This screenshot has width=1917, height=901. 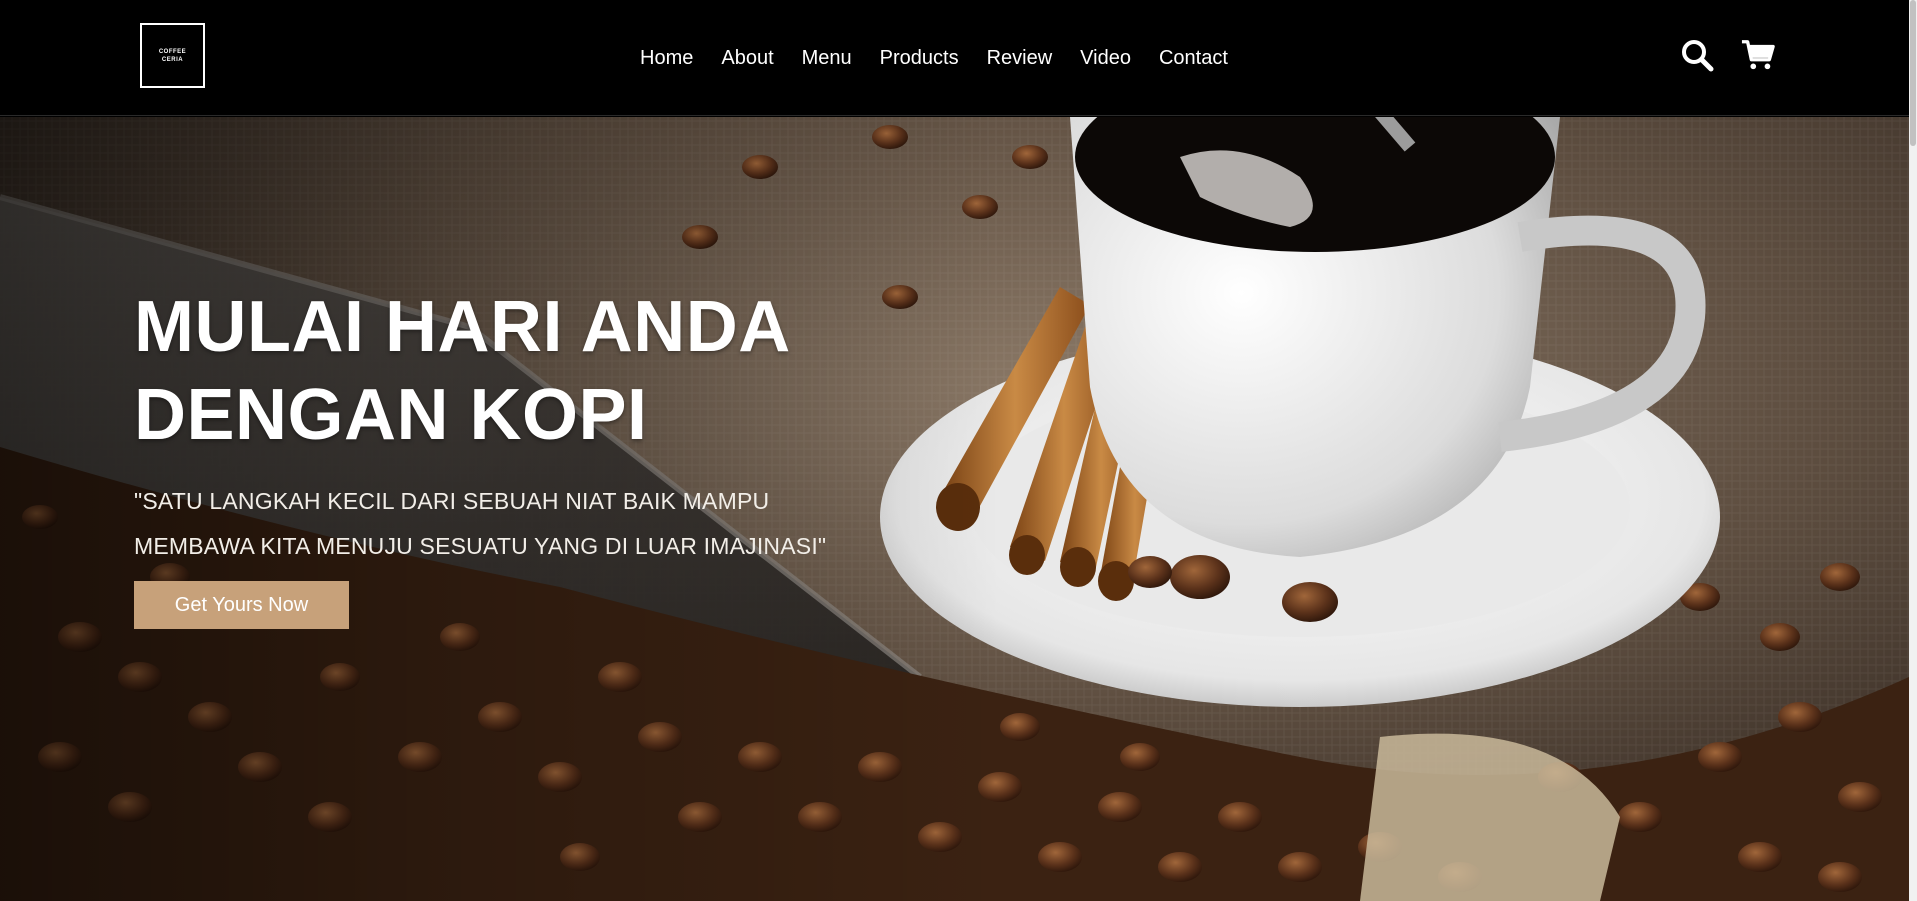 I want to click on hero-title-line-2: DENGAN KOPI, so click(x=391, y=415).